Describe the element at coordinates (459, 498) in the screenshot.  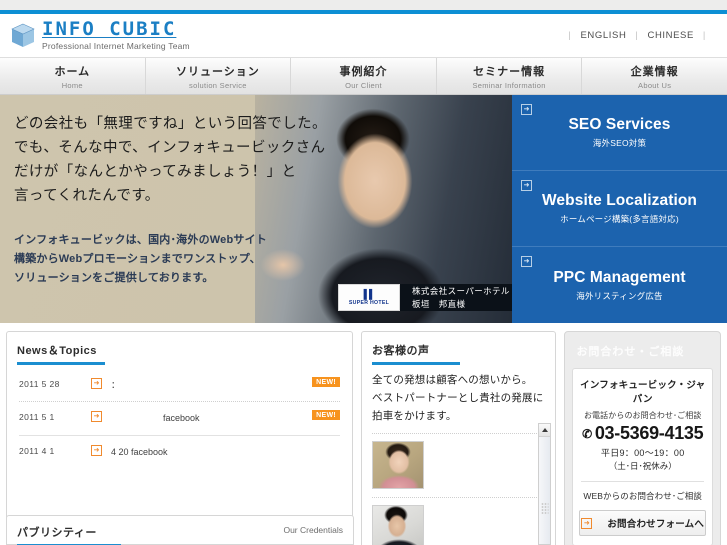
I see `voice-divider` at that location.